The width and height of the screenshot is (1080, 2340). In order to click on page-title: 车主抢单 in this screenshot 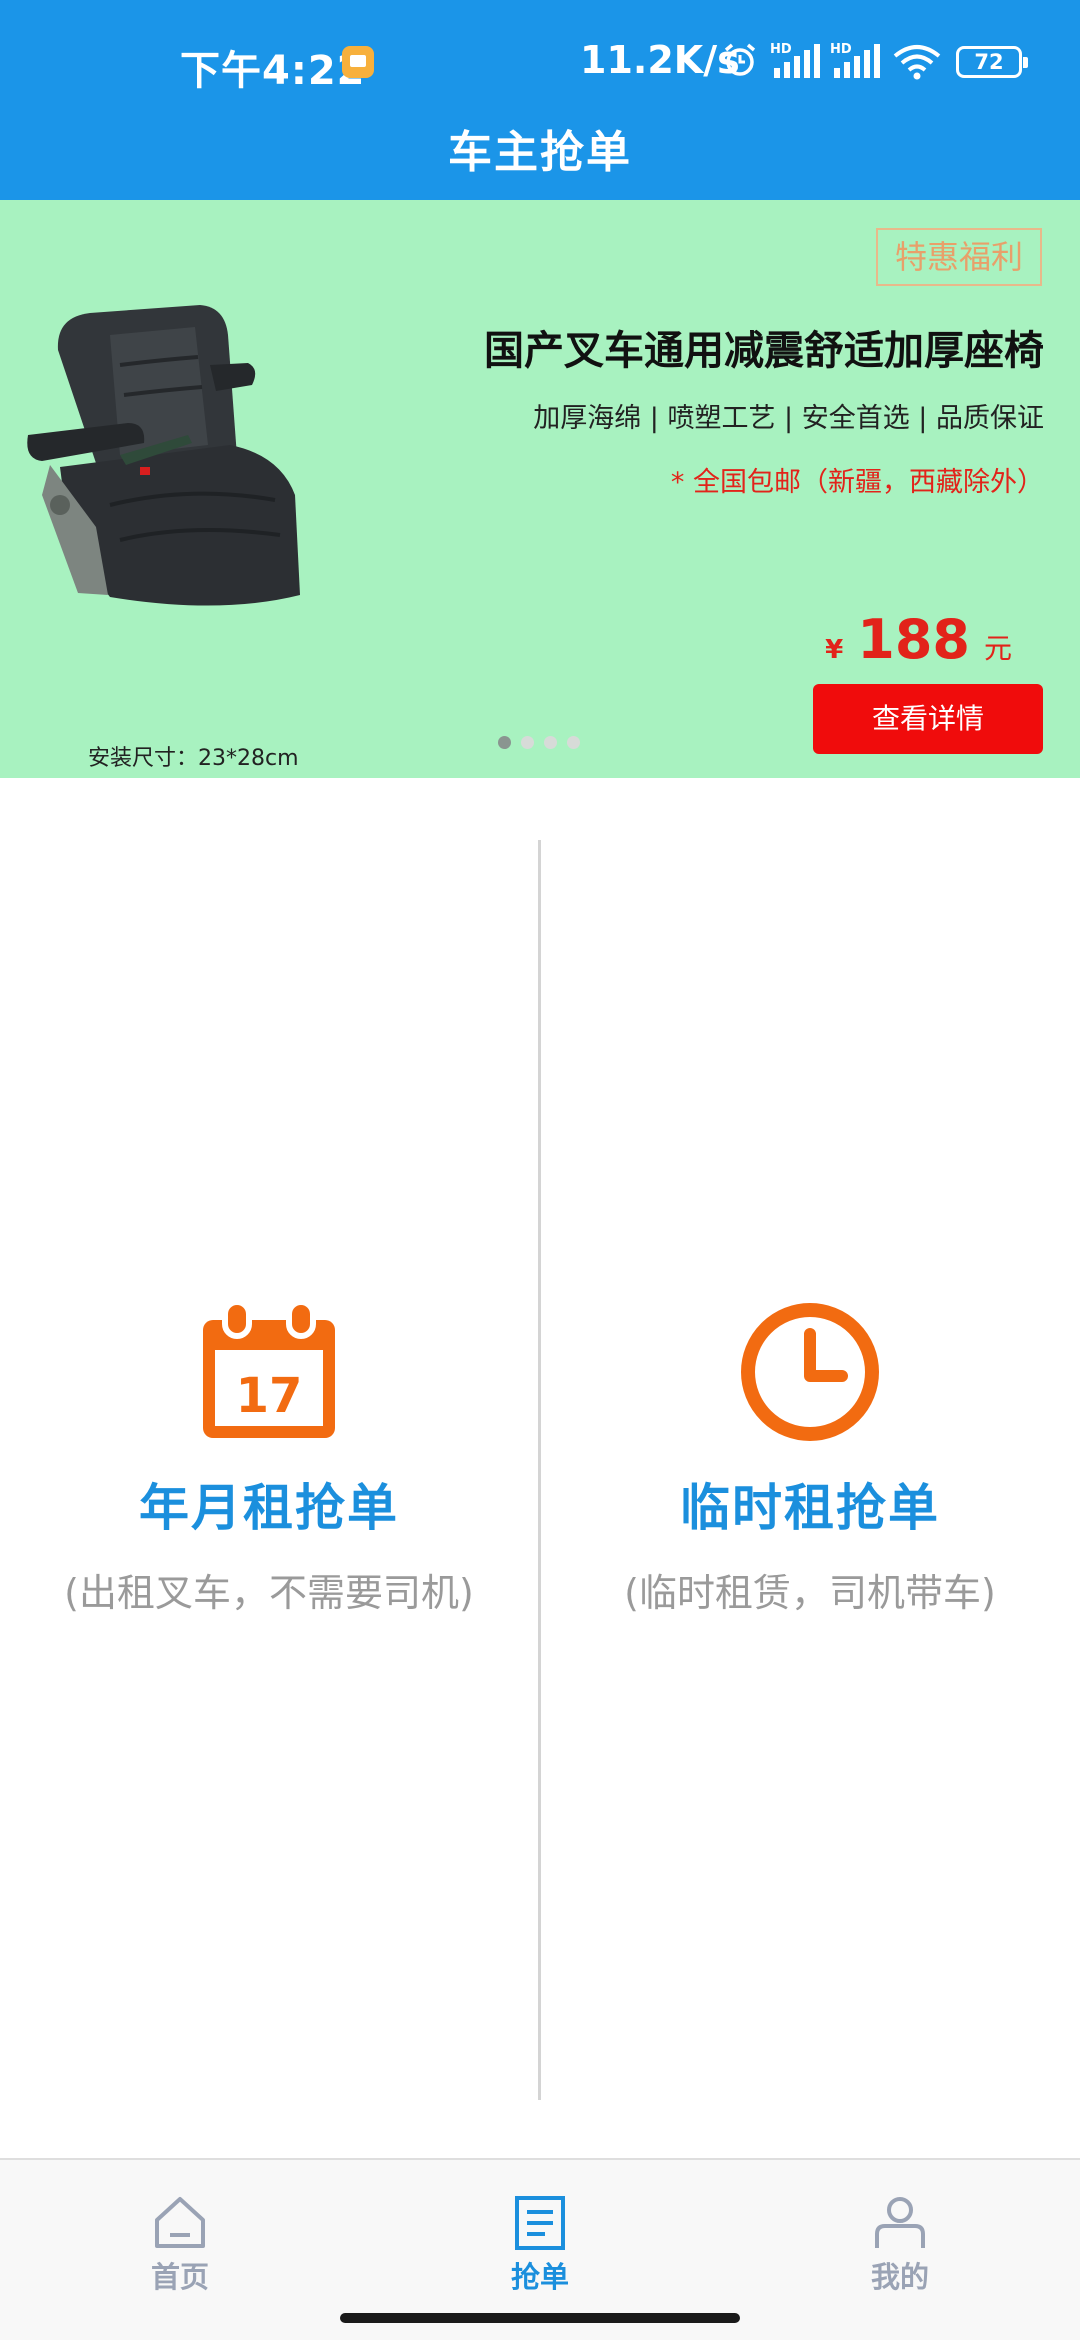, I will do `click(540, 152)`.